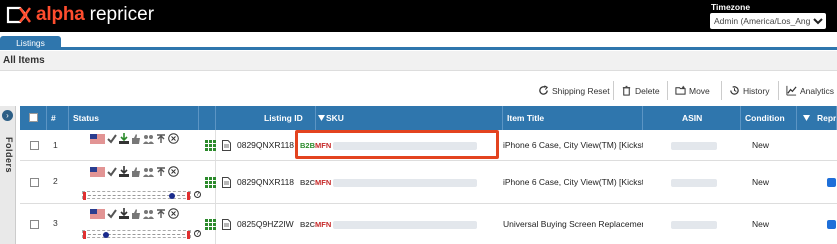 The width and height of the screenshot is (837, 244). I want to click on timezone-select: Admin (America/Los_Ang, so click(768, 21).